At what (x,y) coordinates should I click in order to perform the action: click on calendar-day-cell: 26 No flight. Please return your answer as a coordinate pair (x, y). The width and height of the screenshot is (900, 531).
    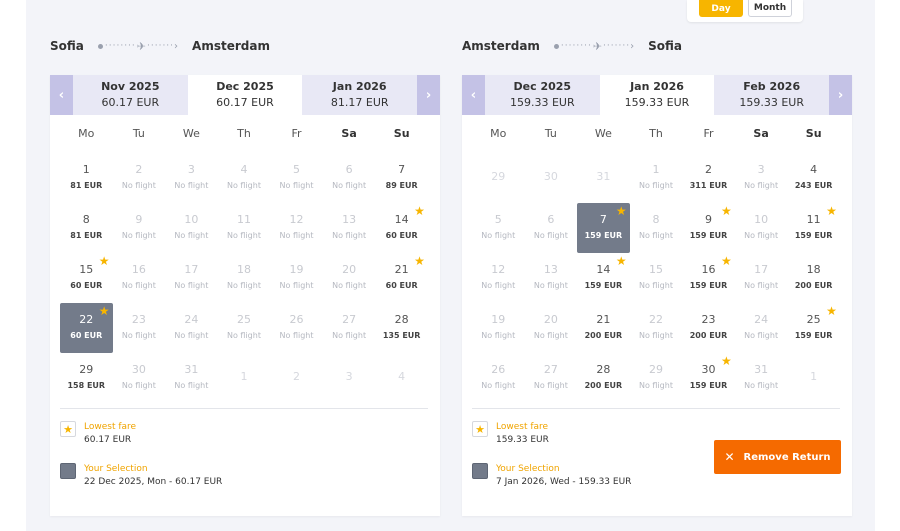
    Looking at the image, I should click on (498, 378).